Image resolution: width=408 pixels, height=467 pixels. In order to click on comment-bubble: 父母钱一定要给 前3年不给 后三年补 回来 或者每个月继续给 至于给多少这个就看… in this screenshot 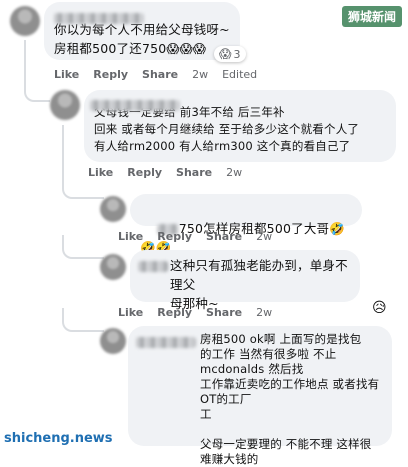, I will do `click(240, 126)`.